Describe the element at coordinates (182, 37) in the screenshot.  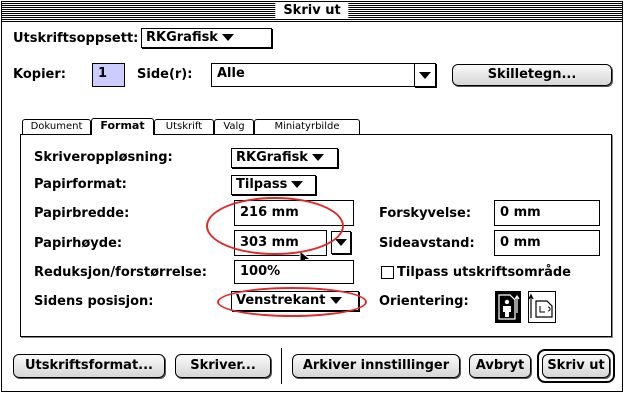
I see `setup-value: RKGrafisk` at that location.